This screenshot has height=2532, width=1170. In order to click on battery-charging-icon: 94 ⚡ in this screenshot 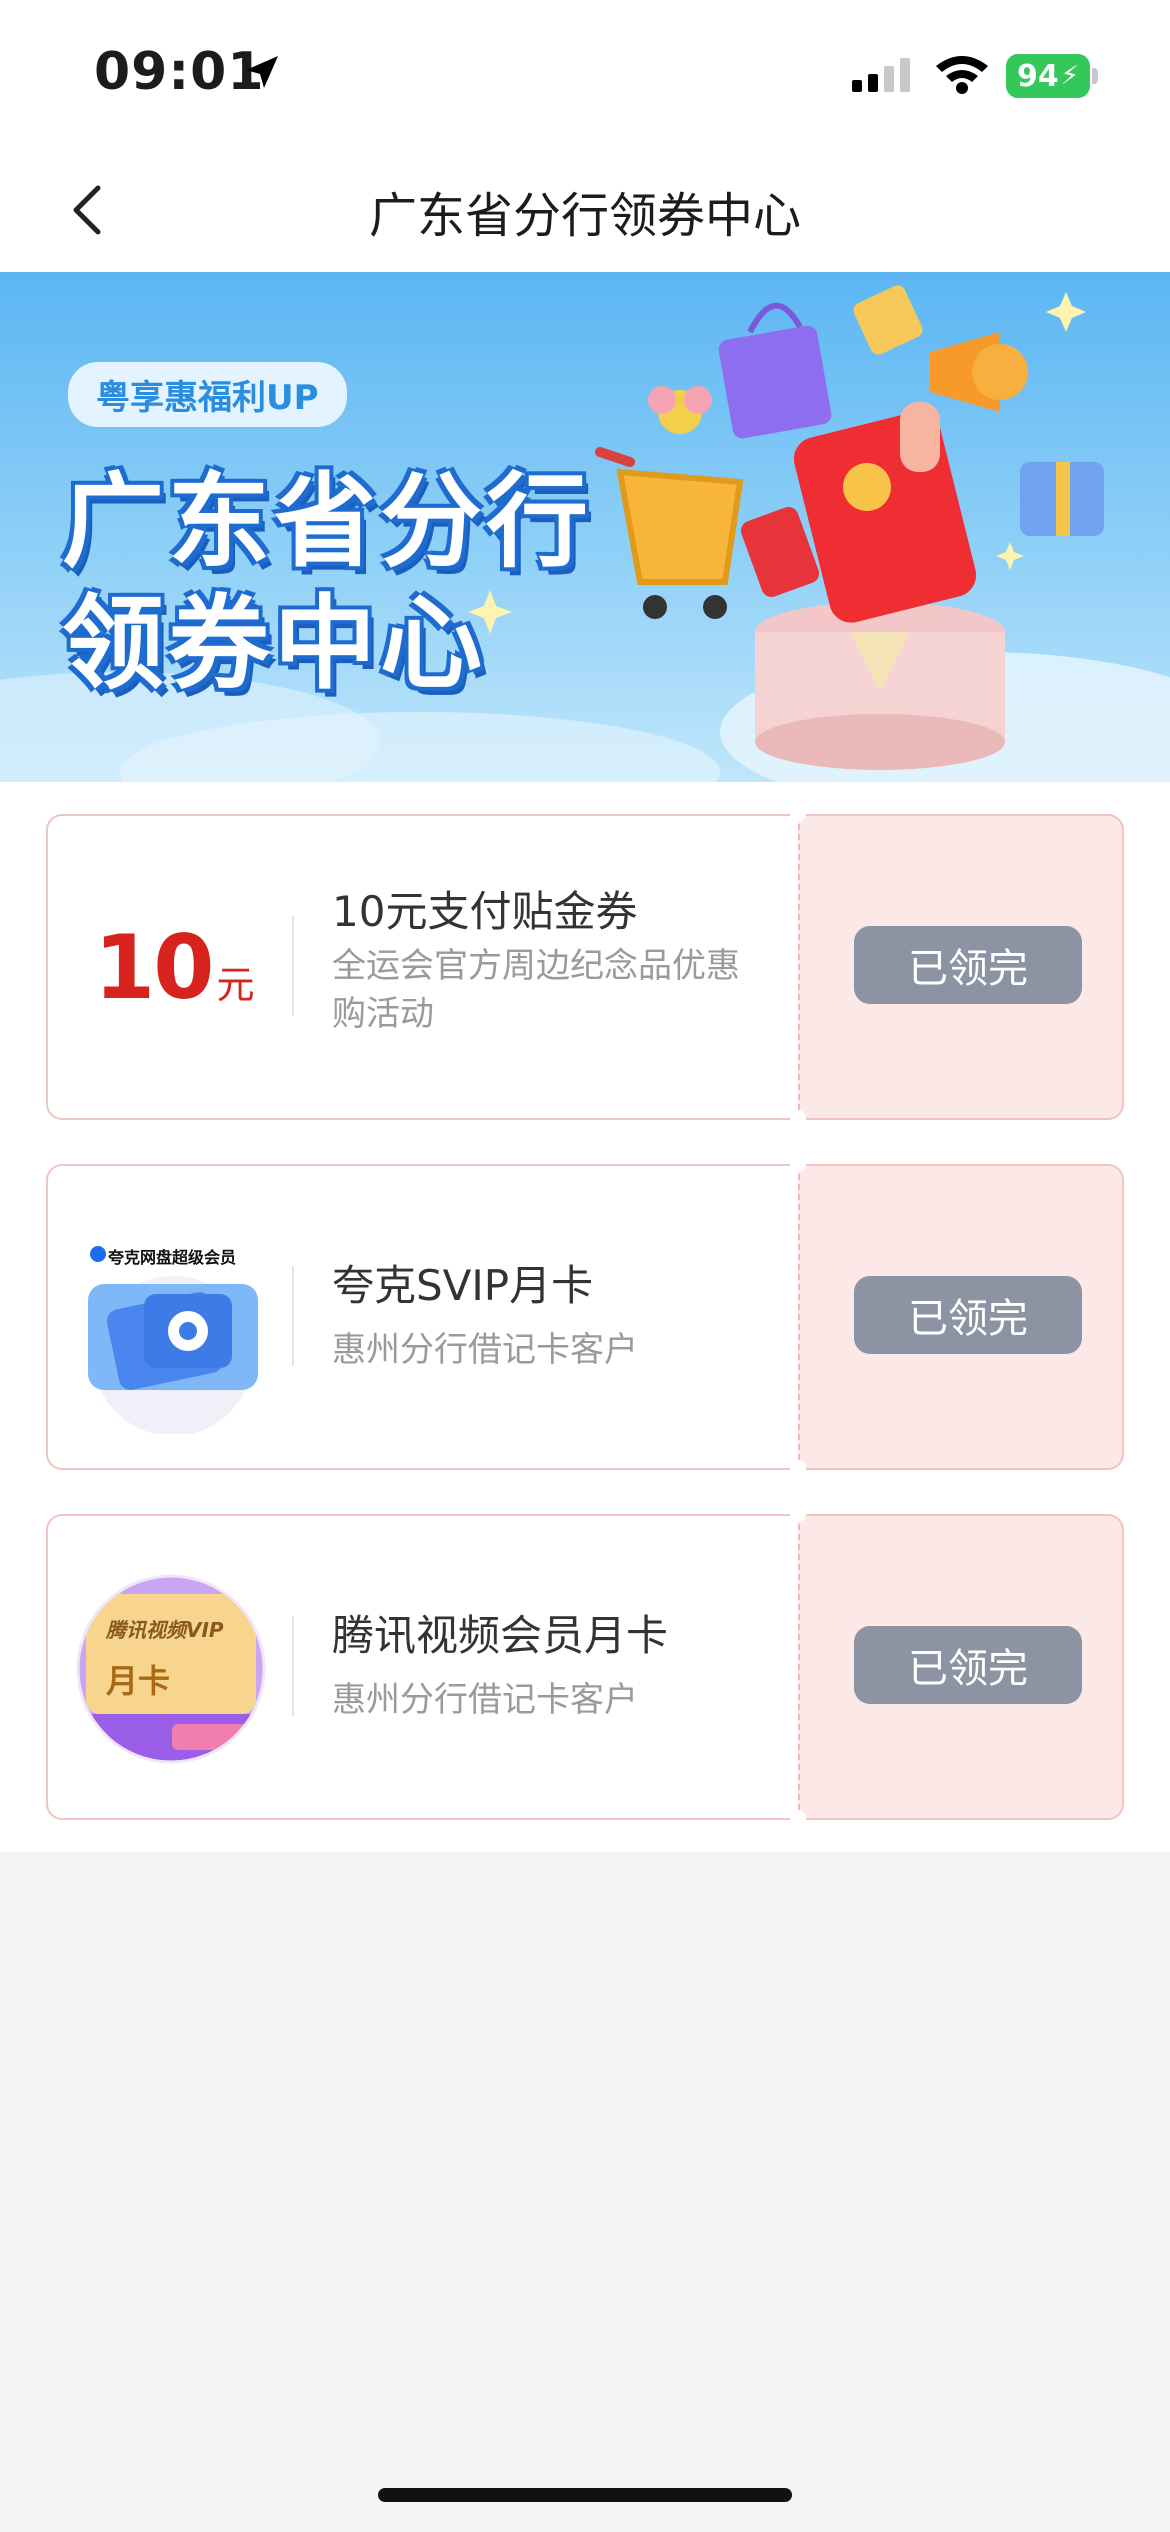, I will do `click(1048, 76)`.